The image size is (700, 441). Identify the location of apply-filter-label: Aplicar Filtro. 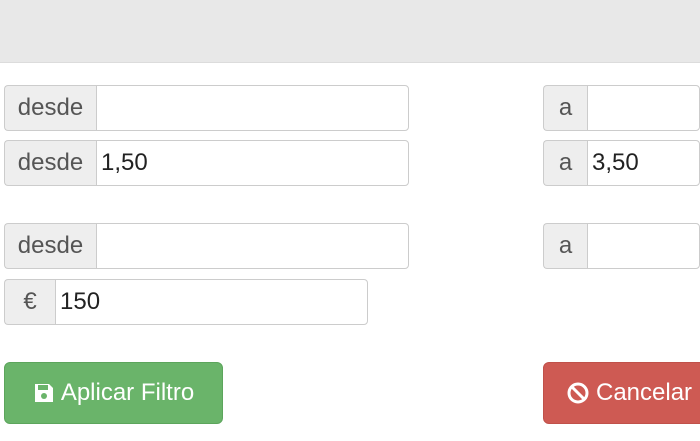
(127, 392).